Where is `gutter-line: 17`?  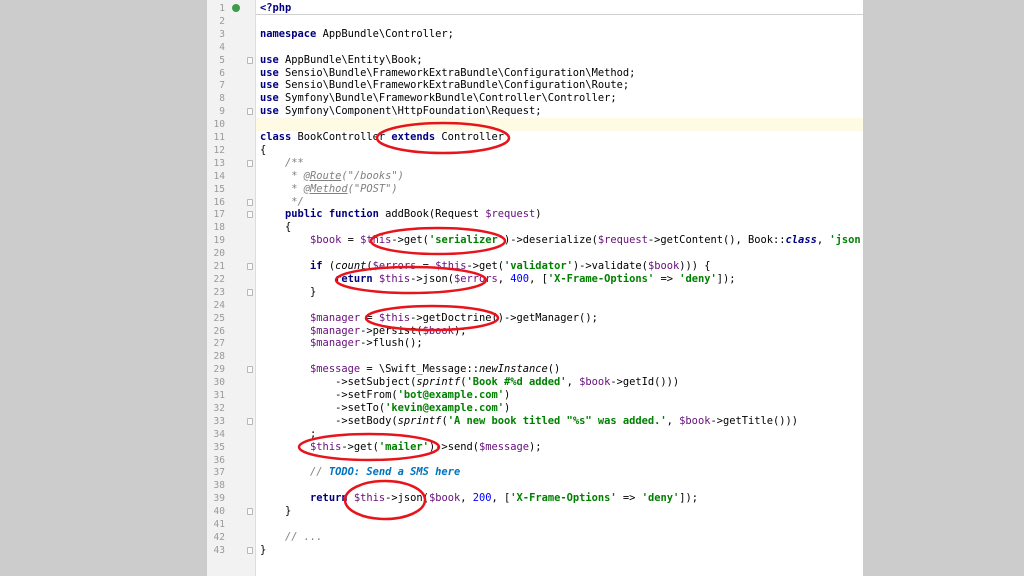
gutter-line: 17 is located at coordinates (231, 214).